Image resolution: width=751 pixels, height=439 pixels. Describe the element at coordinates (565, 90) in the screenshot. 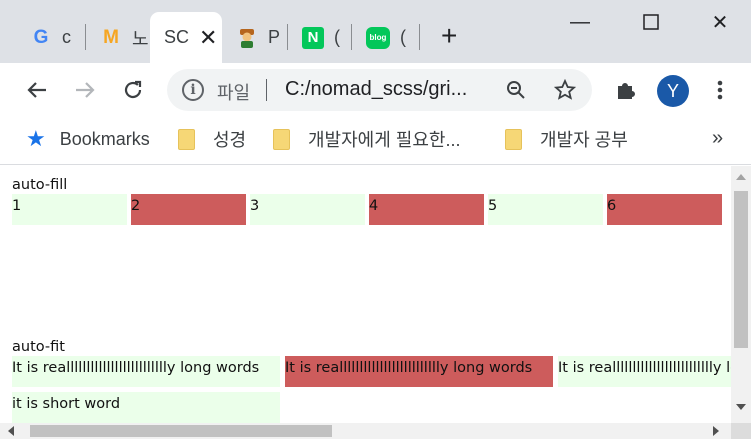

I see `bookmark-star-icon` at that location.